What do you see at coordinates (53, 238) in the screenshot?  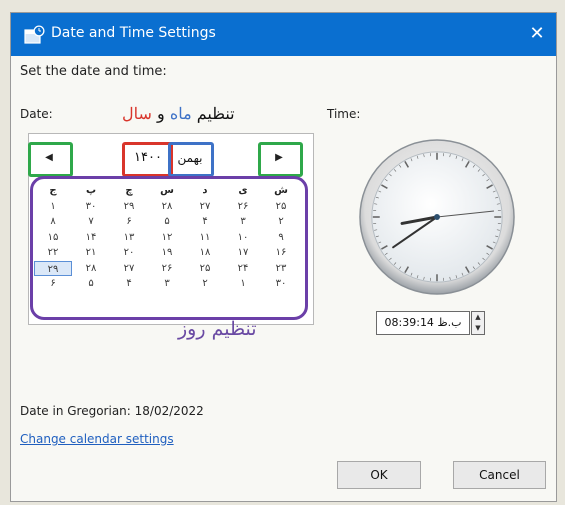 I see `calendar-day: ۱۵` at bounding box center [53, 238].